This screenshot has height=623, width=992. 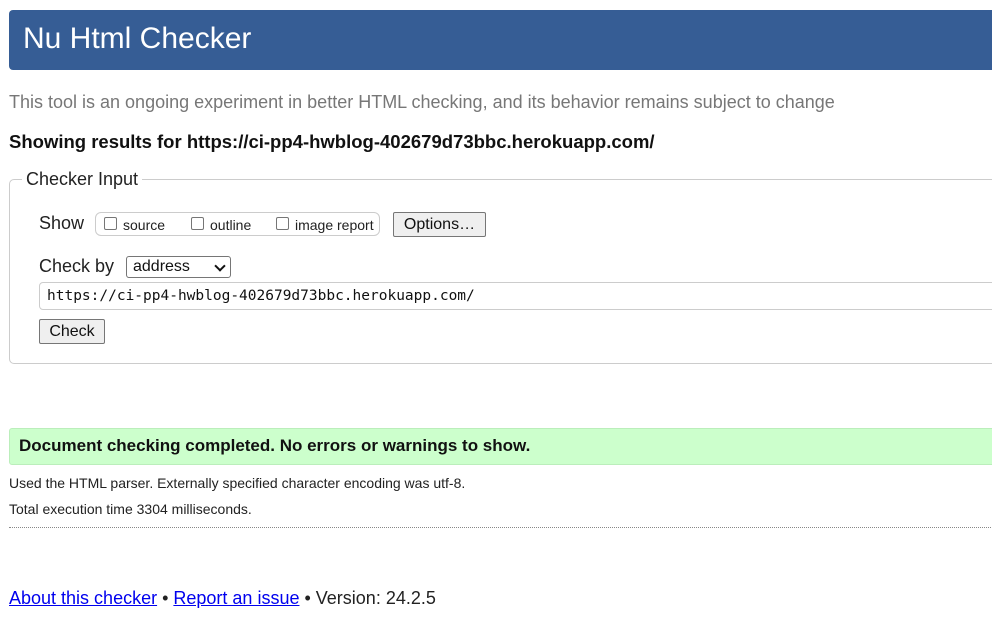 I want to click on report-issue-link: Report an issue, so click(x=236, y=598).